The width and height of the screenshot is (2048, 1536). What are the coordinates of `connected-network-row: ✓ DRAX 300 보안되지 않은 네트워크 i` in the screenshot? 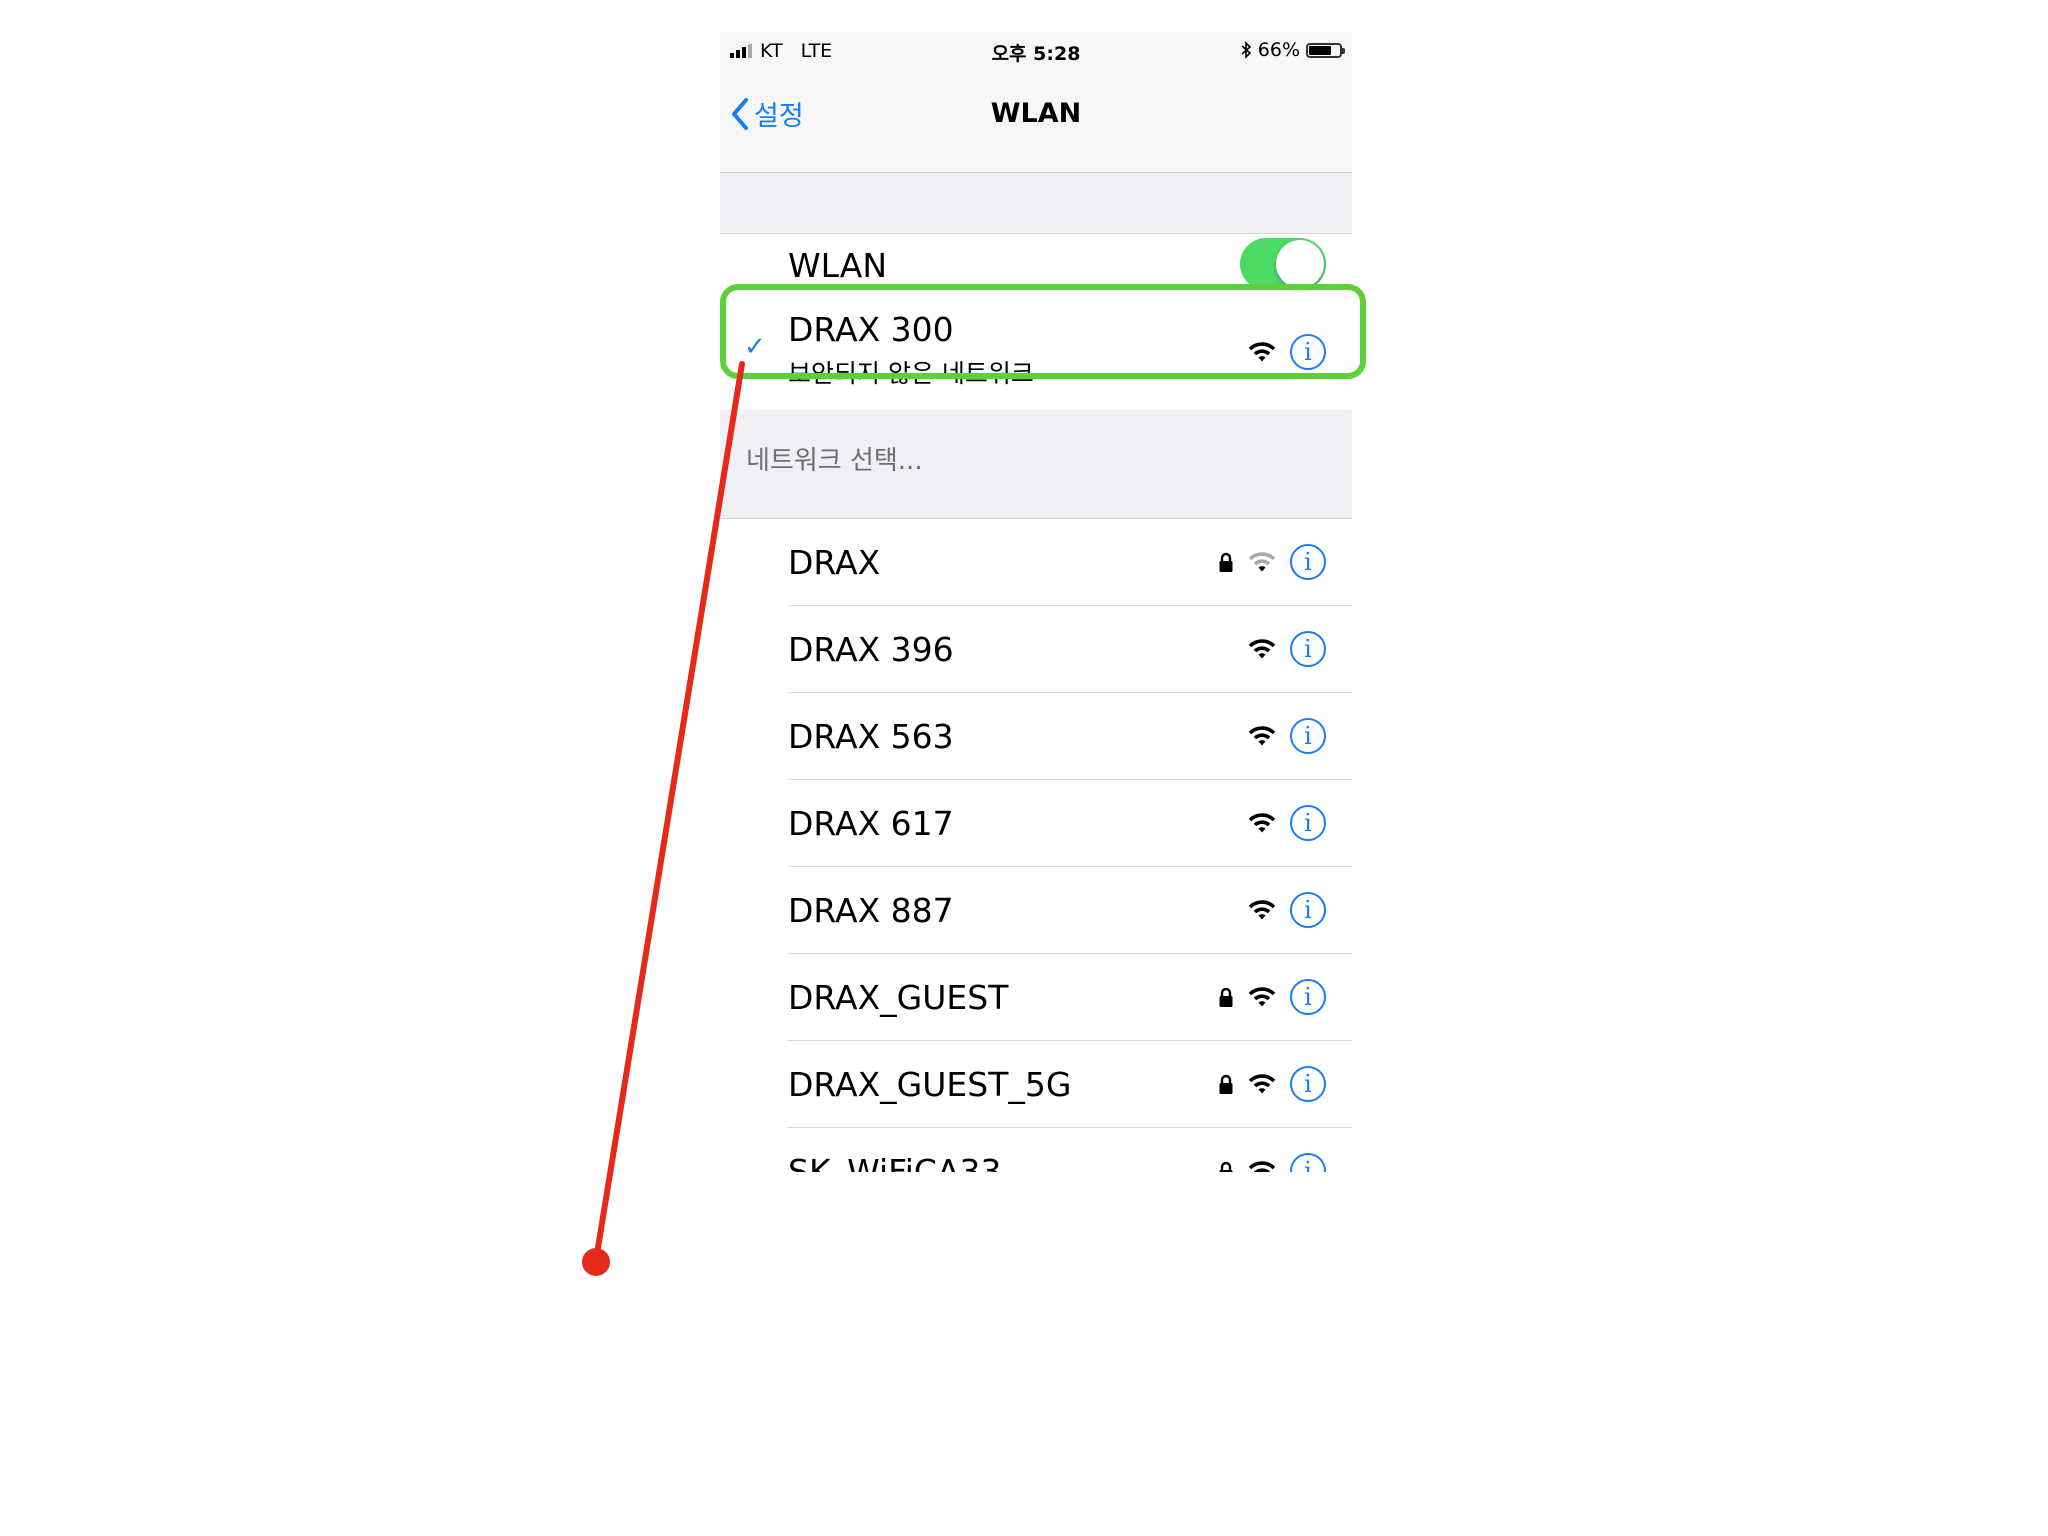 It's located at (1036, 352).